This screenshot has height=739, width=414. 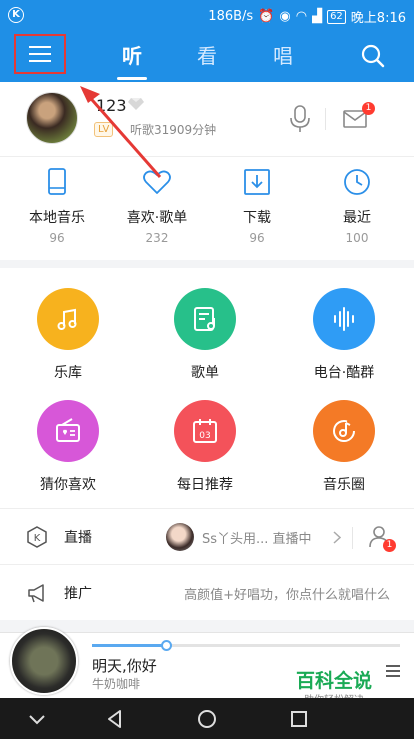 I want to click on promo-row: 推广 高颜值+好唱功，你点什么就唱什么, so click(x=207, y=592).